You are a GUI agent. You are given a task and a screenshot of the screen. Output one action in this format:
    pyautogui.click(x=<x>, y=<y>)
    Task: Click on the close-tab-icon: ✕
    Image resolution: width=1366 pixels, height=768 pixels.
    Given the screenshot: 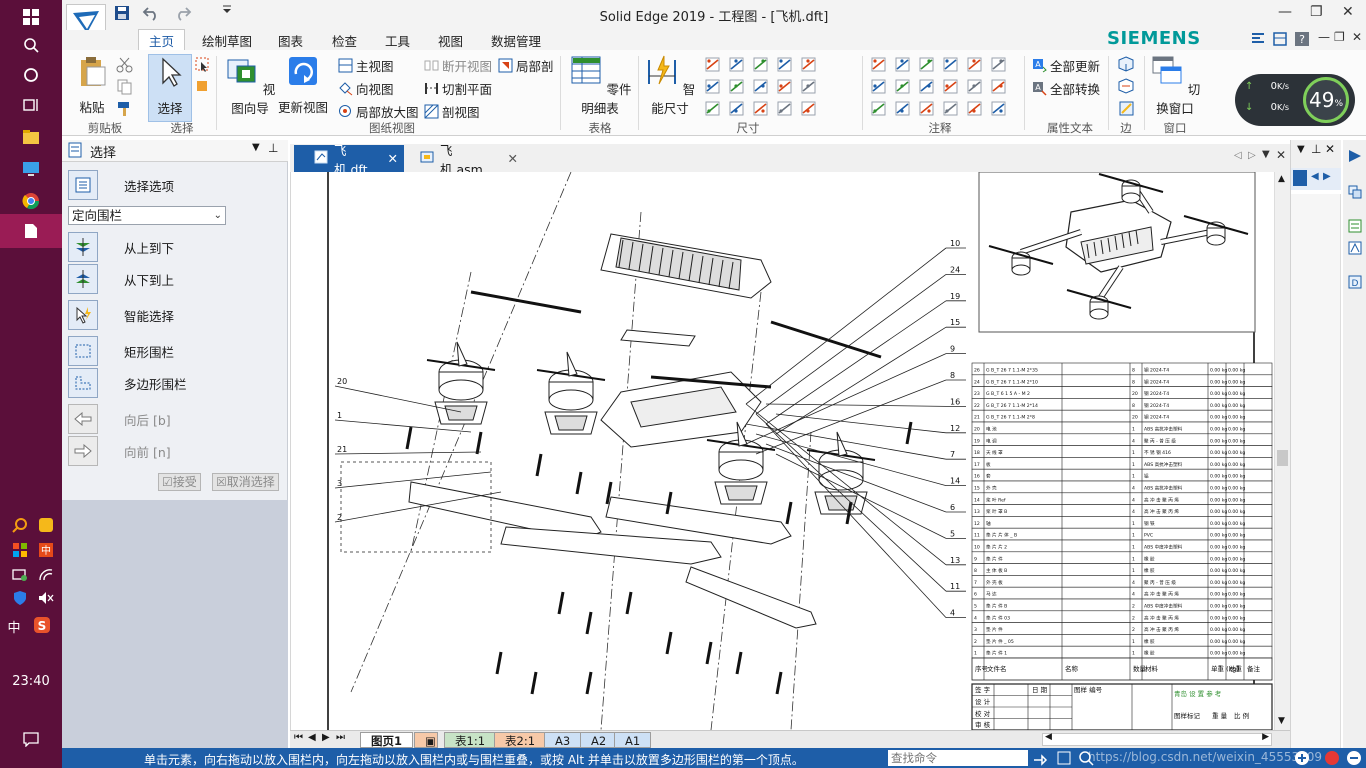 What is the action you would take?
    pyautogui.click(x=393, y=158)
    